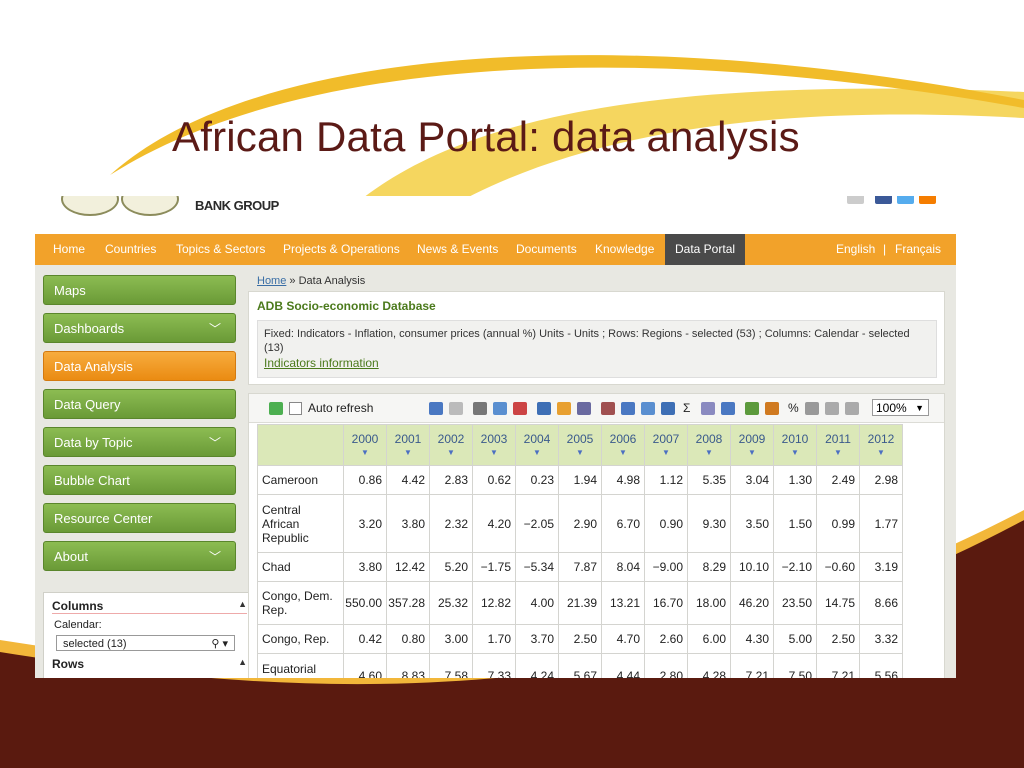 The image size is (1024, 768). What do you see at coordinates (300, 639) in the screenshot?
I see `row-region-name: Congo, Rep.` at bounding box center [300, 639].